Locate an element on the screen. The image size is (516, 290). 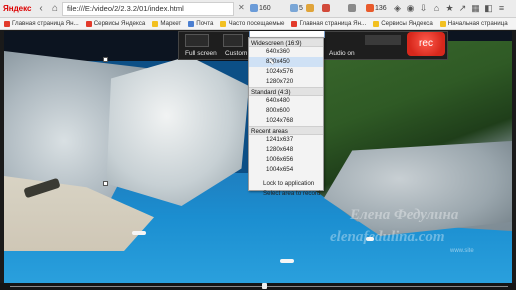
bookmark-label: Начальная страница is located at coordinates (477, 23).